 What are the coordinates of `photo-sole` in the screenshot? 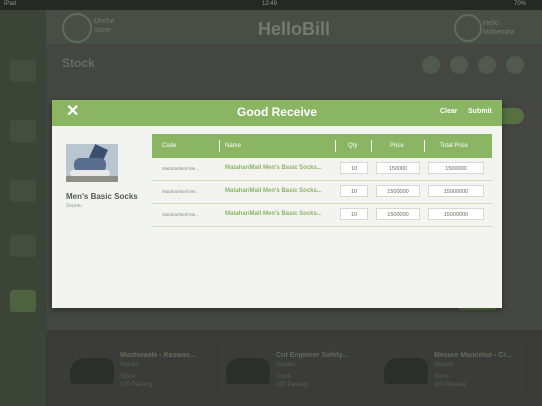 It's located at (90, 173).